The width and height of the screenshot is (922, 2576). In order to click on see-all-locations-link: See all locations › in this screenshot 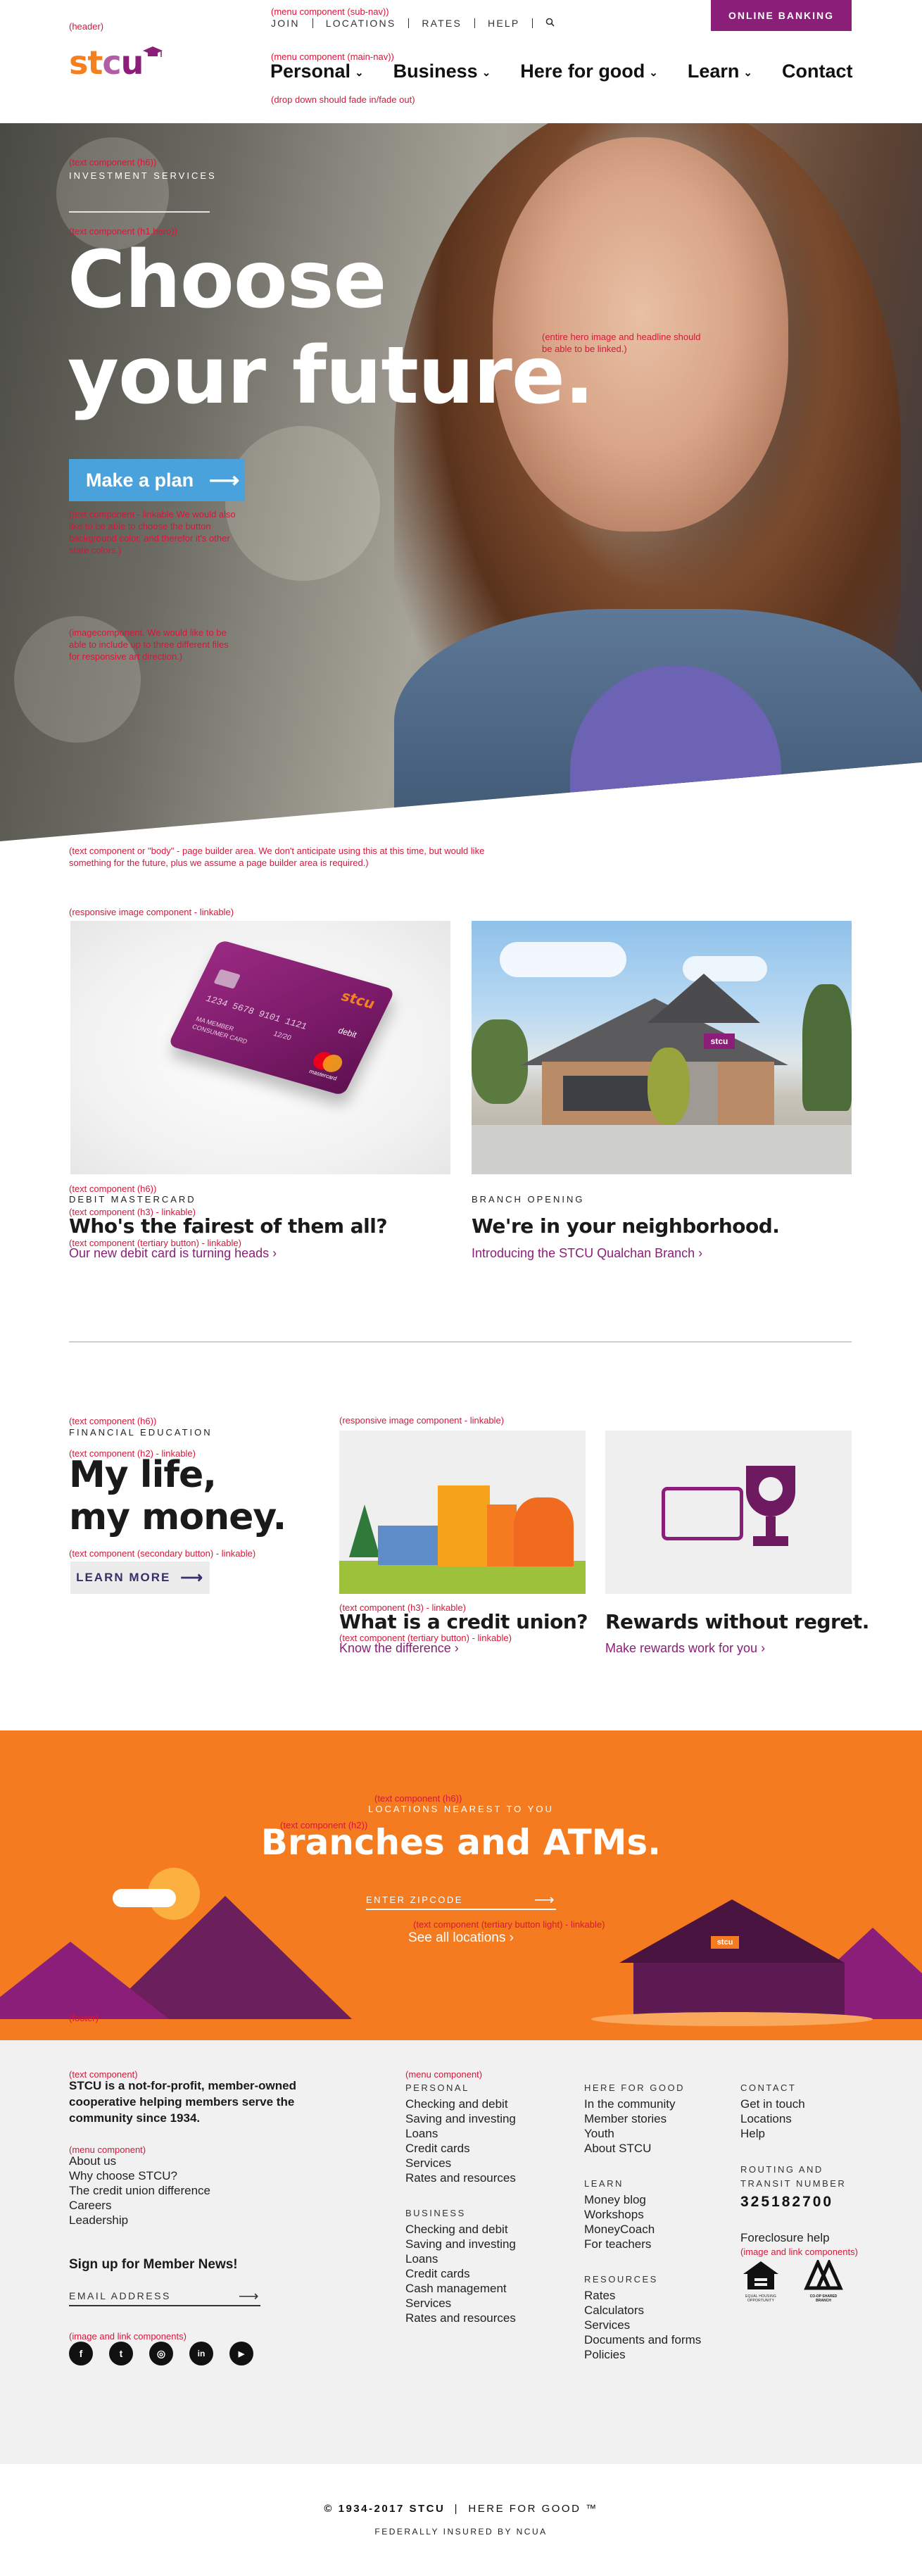, I will do `click(461, 1938)`.